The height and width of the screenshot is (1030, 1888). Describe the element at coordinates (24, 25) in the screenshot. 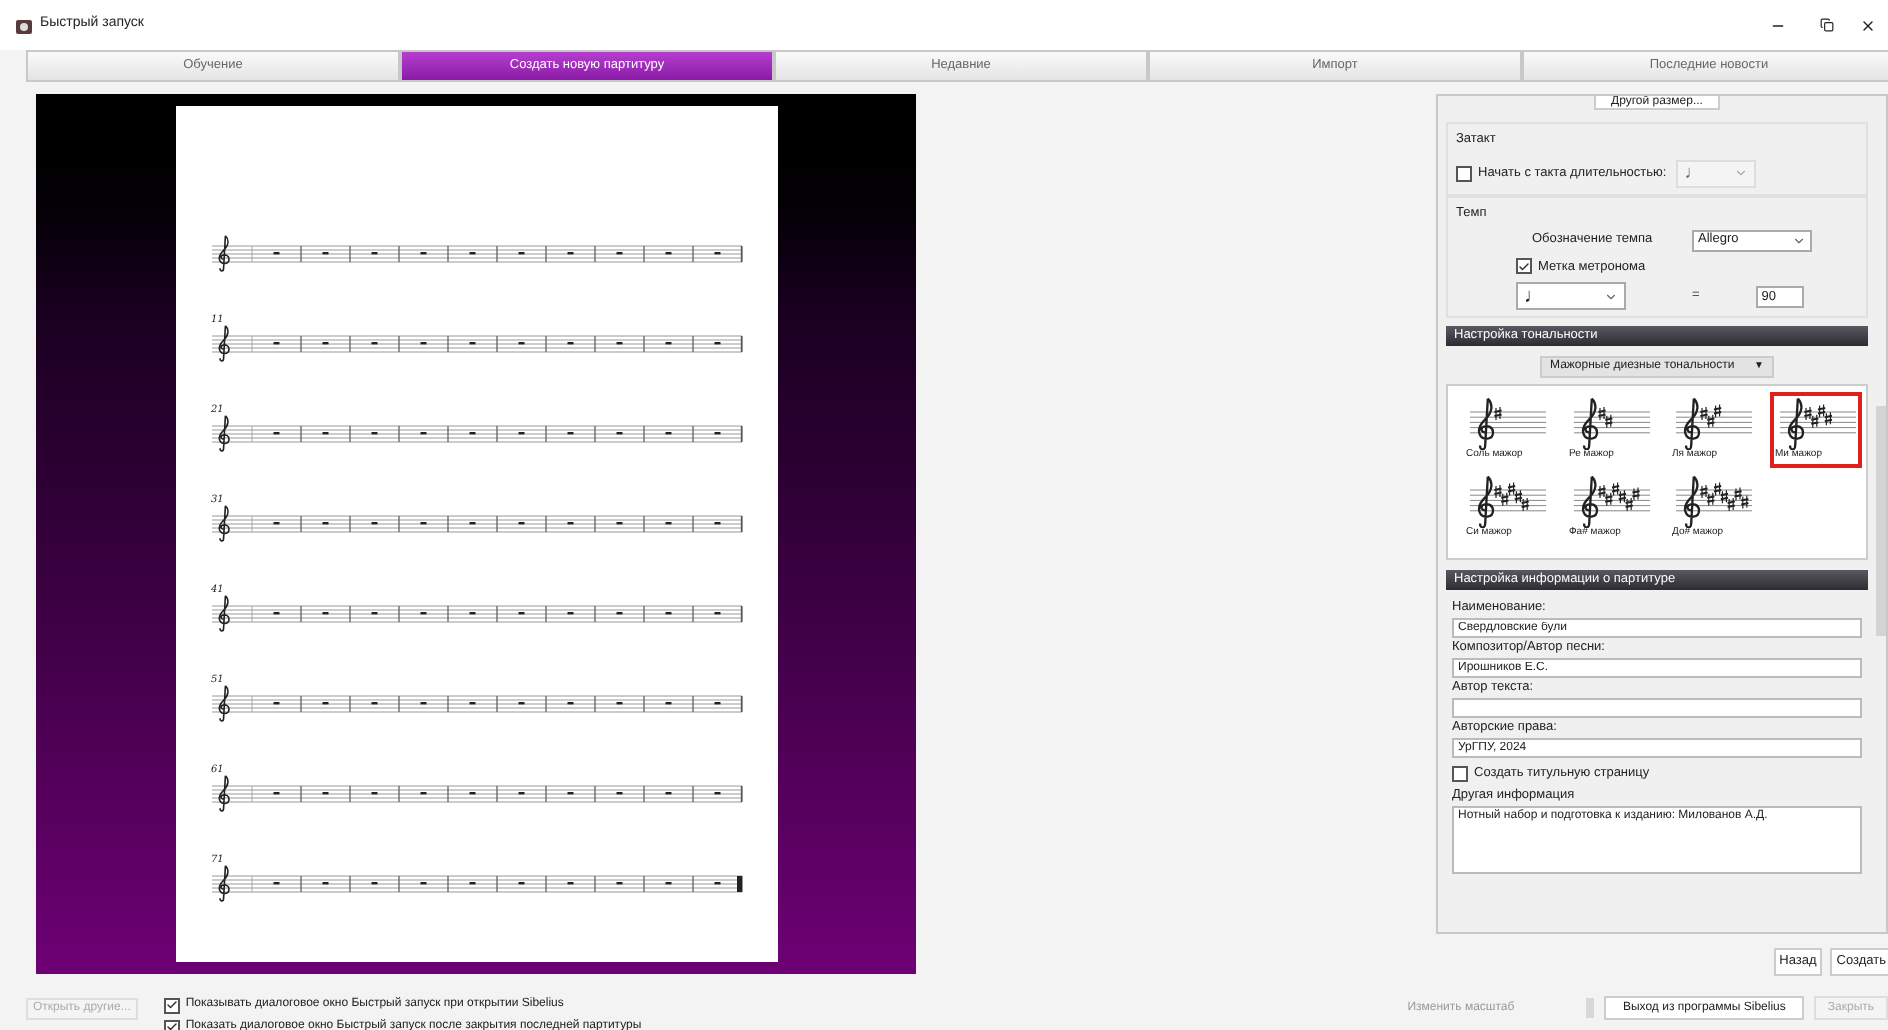

I see `app-icon` at that location.